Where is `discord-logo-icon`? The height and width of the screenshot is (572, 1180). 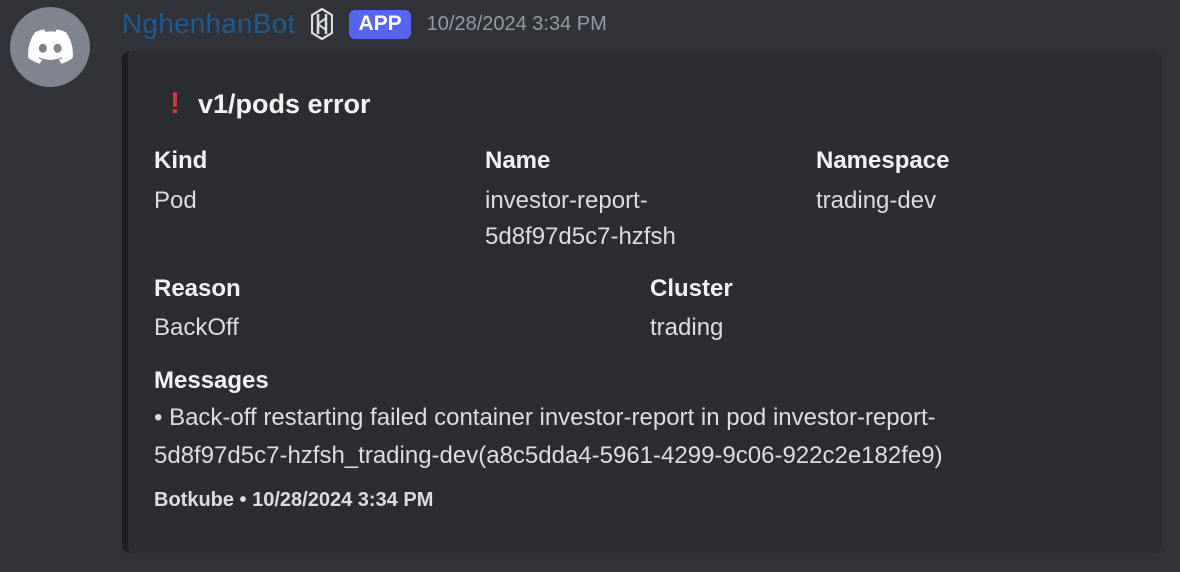 discord-logo-icon is located at coordinates (50, 46).